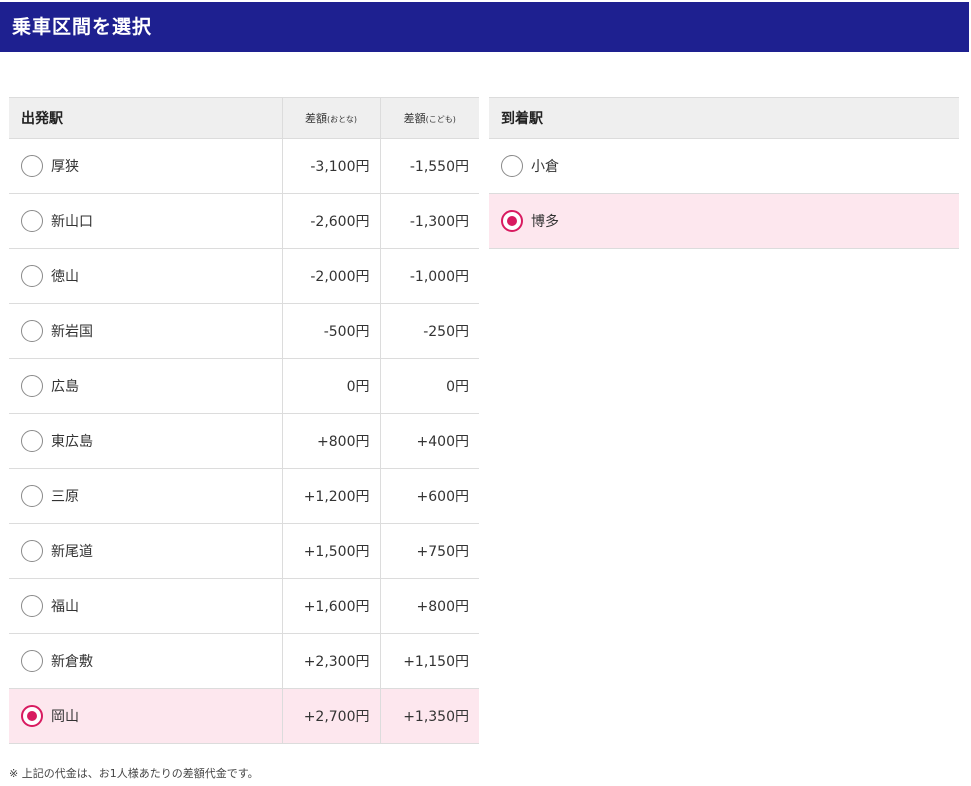 The width and height of the screenshot is (971, 786). Describe the element at coordinates (330, 441) in the screenshot. I see `adult-diff-cell: +800円` at that location.